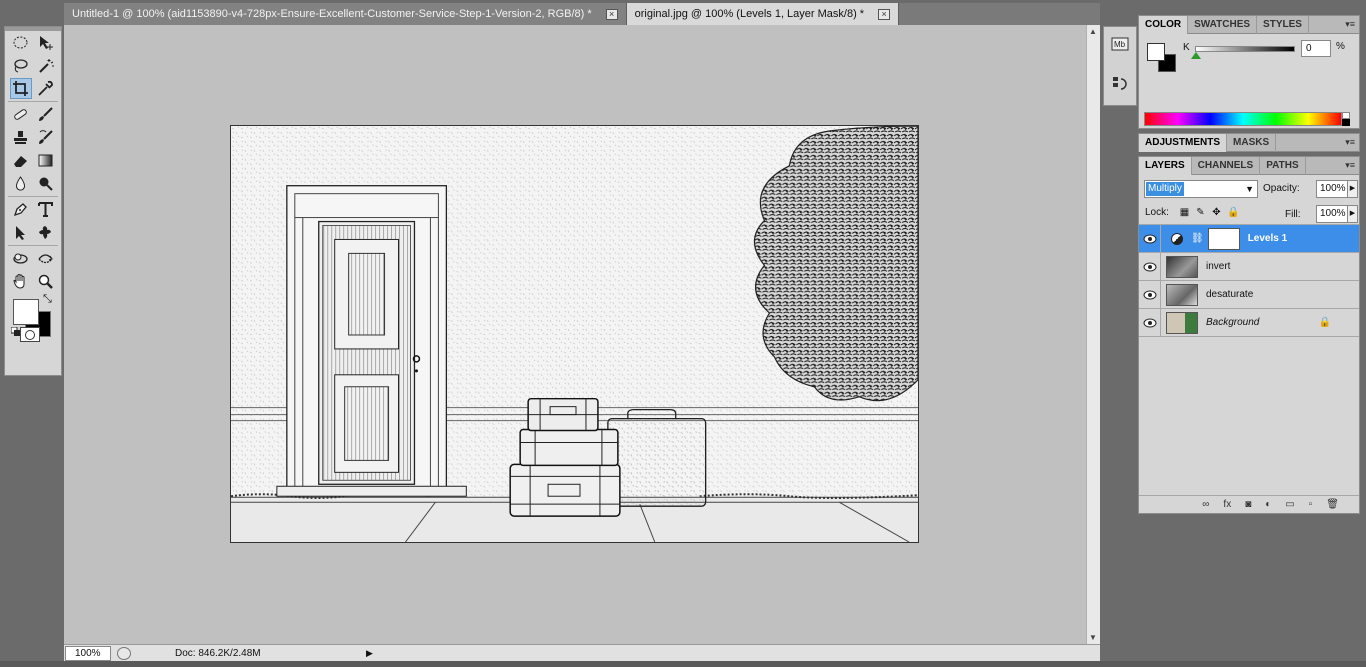 This screenshot has width=1366, height=667. Describe the element at coordinates (1227, 504) in the screenshot. I see `fx-icon: fx` at that location.